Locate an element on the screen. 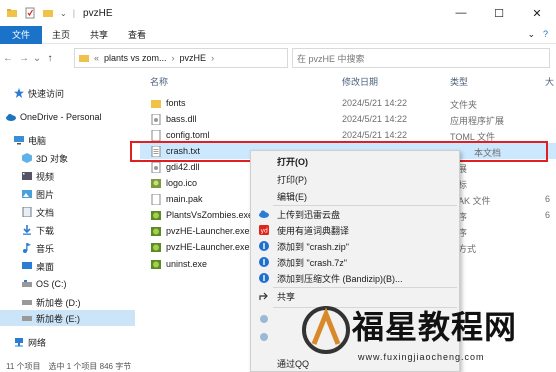  sidebar-item-downloads: 下载 is located at coordinates (89, 230).